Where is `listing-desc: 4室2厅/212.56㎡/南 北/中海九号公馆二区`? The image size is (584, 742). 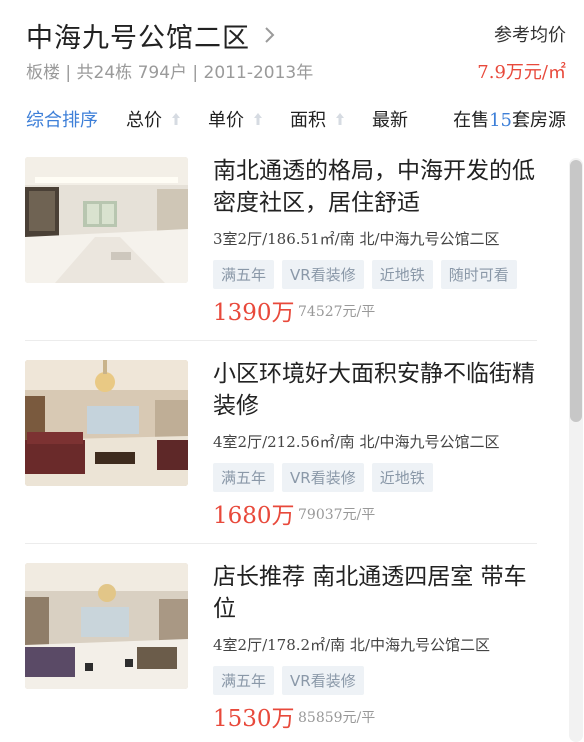 listing-desc: 4室2厅/212.56㎡/南 北/中海九号公馆二区 is located at coordinates (356, 442).